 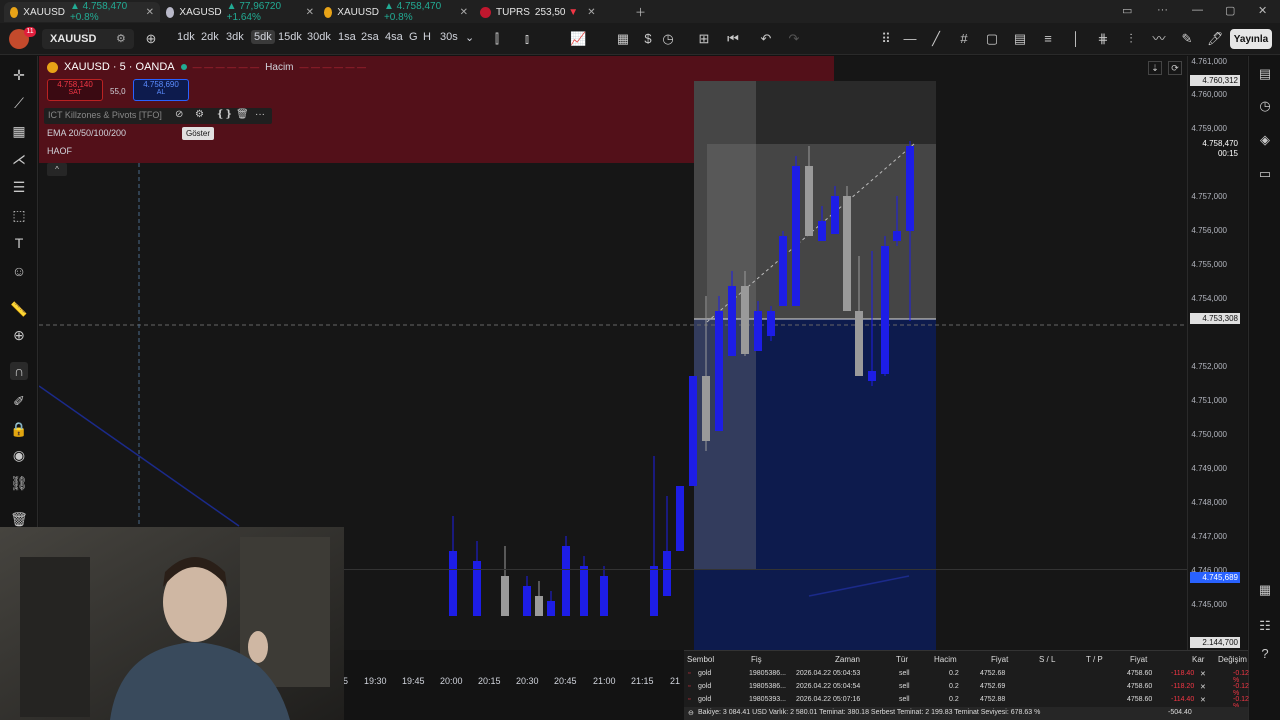 I want to click on calendar-icon: ▦, so click(x=1265, y=590).